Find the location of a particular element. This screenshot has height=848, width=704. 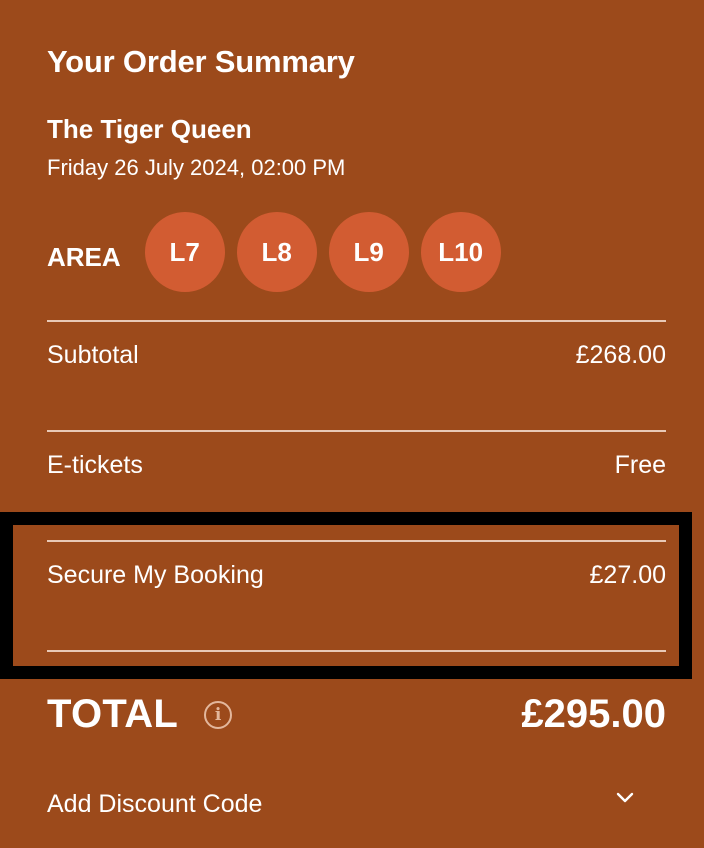

discount-code-toggle: Add Discount Code is located at coordinates (356, 804).